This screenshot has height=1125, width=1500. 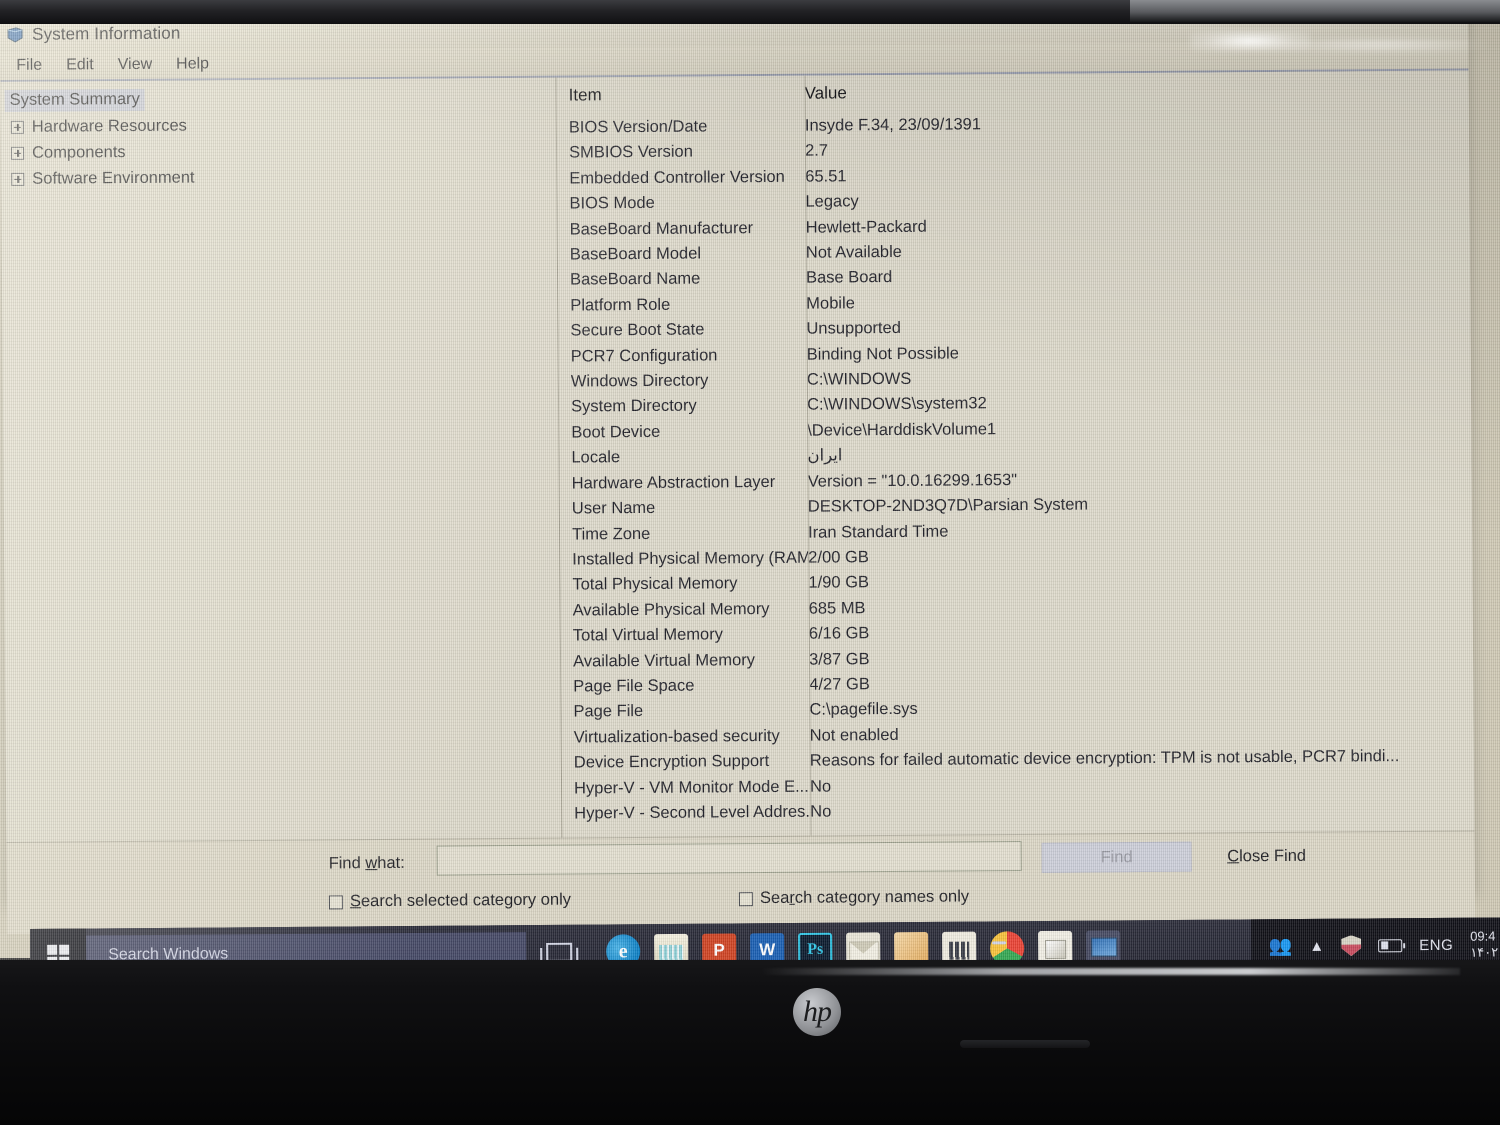 What do you see at coordinates (638, 127) in the screenshot?
I see `grid-cell-item: BIOS Version/Date` at bounding box center [638, 127].